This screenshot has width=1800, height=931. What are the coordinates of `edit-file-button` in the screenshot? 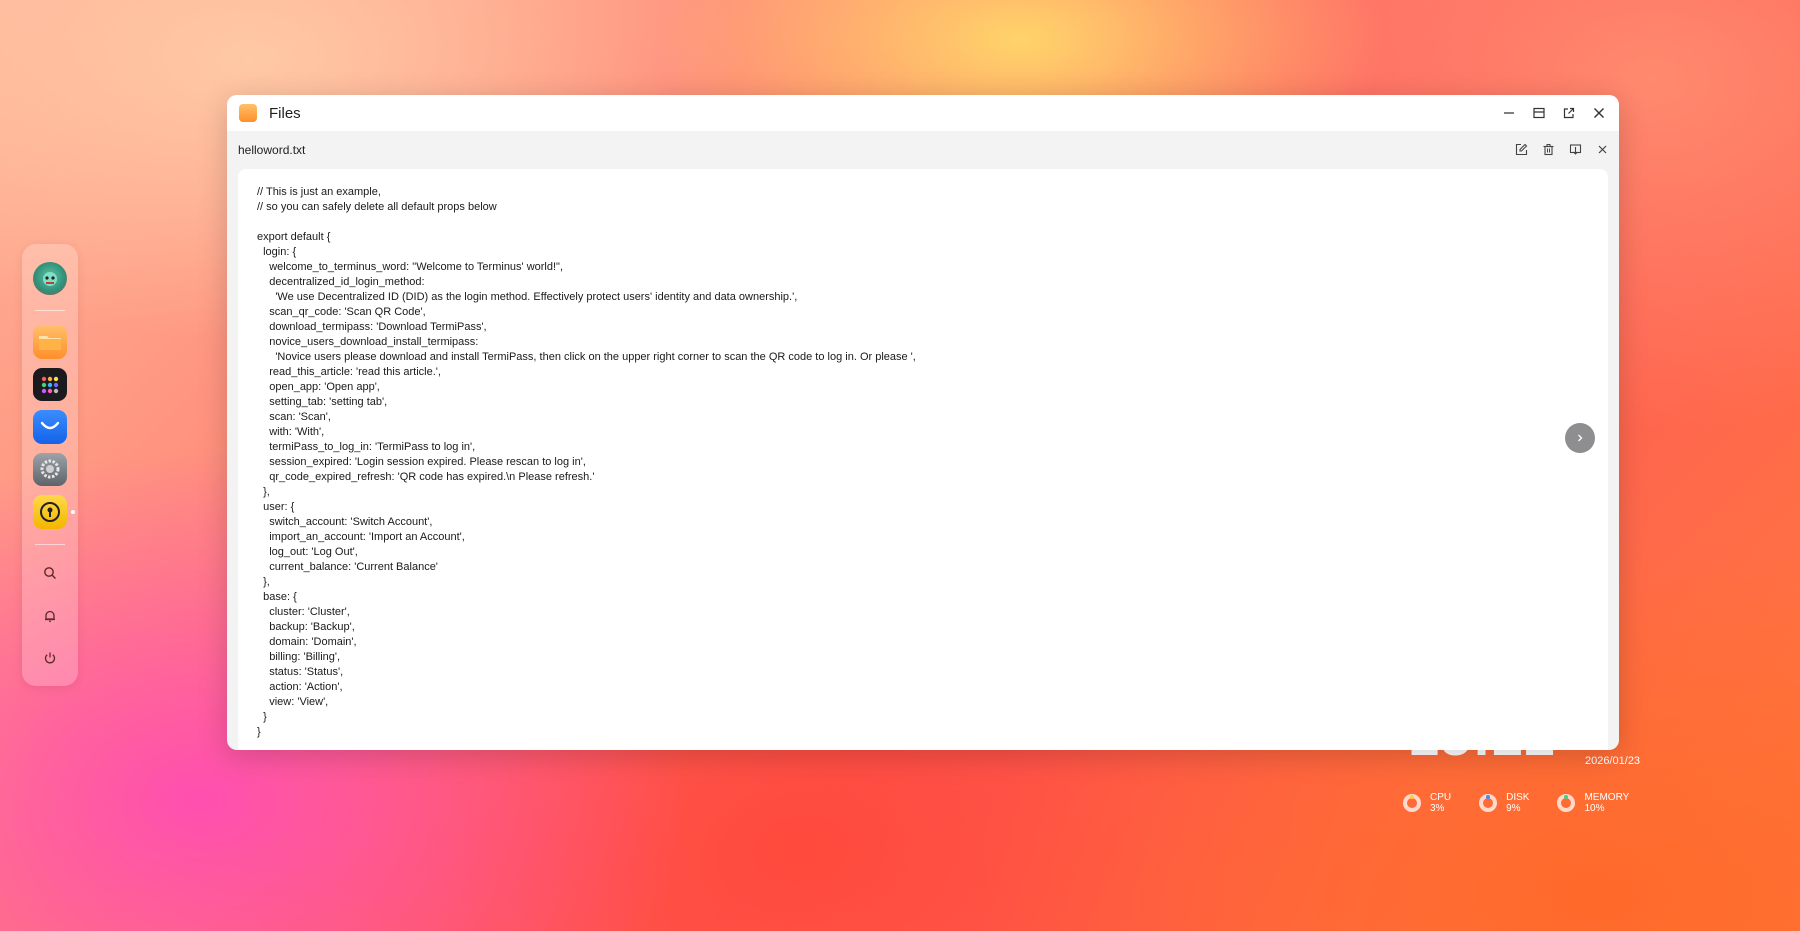 It's located at (1521, 149).